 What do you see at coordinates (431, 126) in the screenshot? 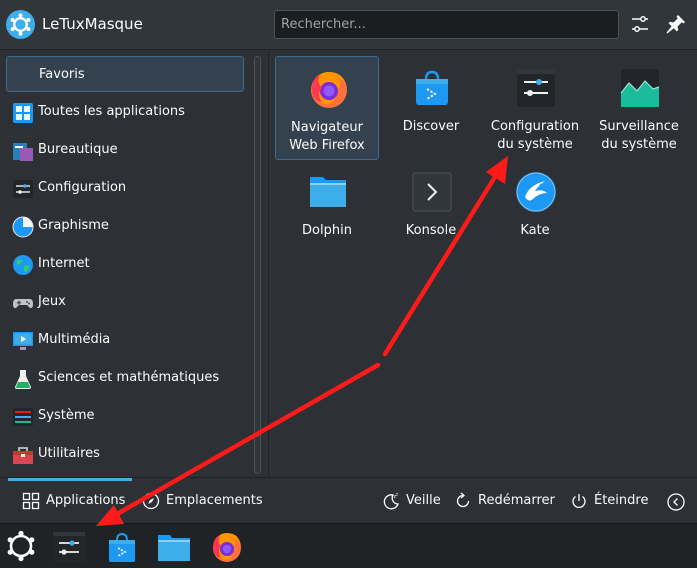
I see `app-label: Discover` at bounding box center [431, 126].